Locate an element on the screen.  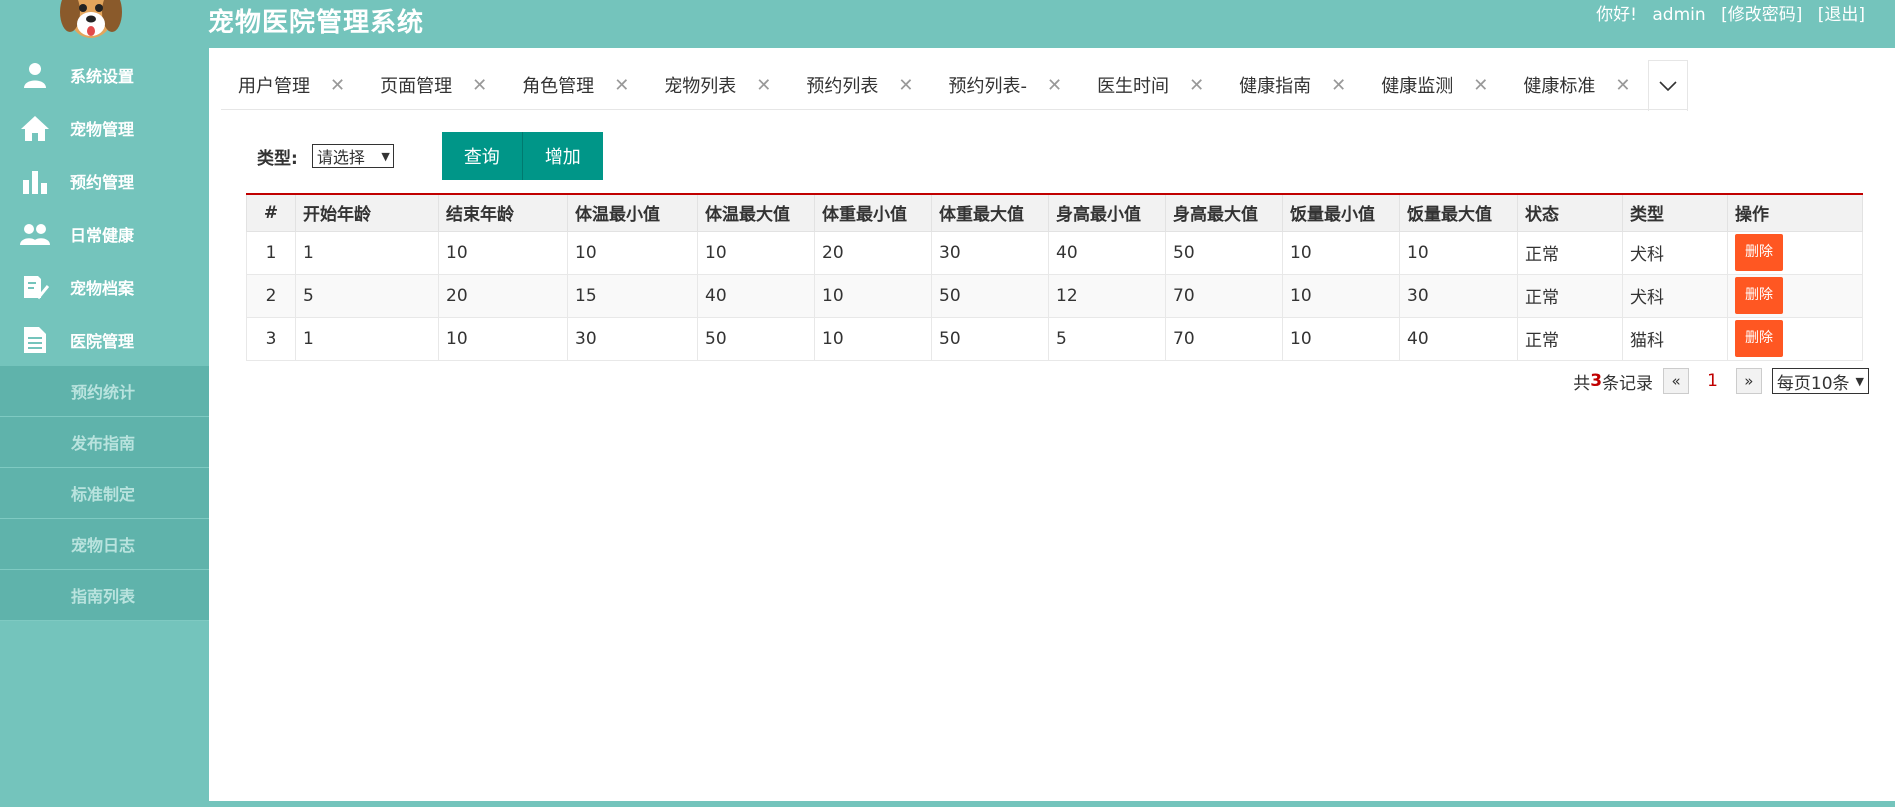
sidebar-subitem-standard-setting: 标准制定 is located at coordinates (104, 493).